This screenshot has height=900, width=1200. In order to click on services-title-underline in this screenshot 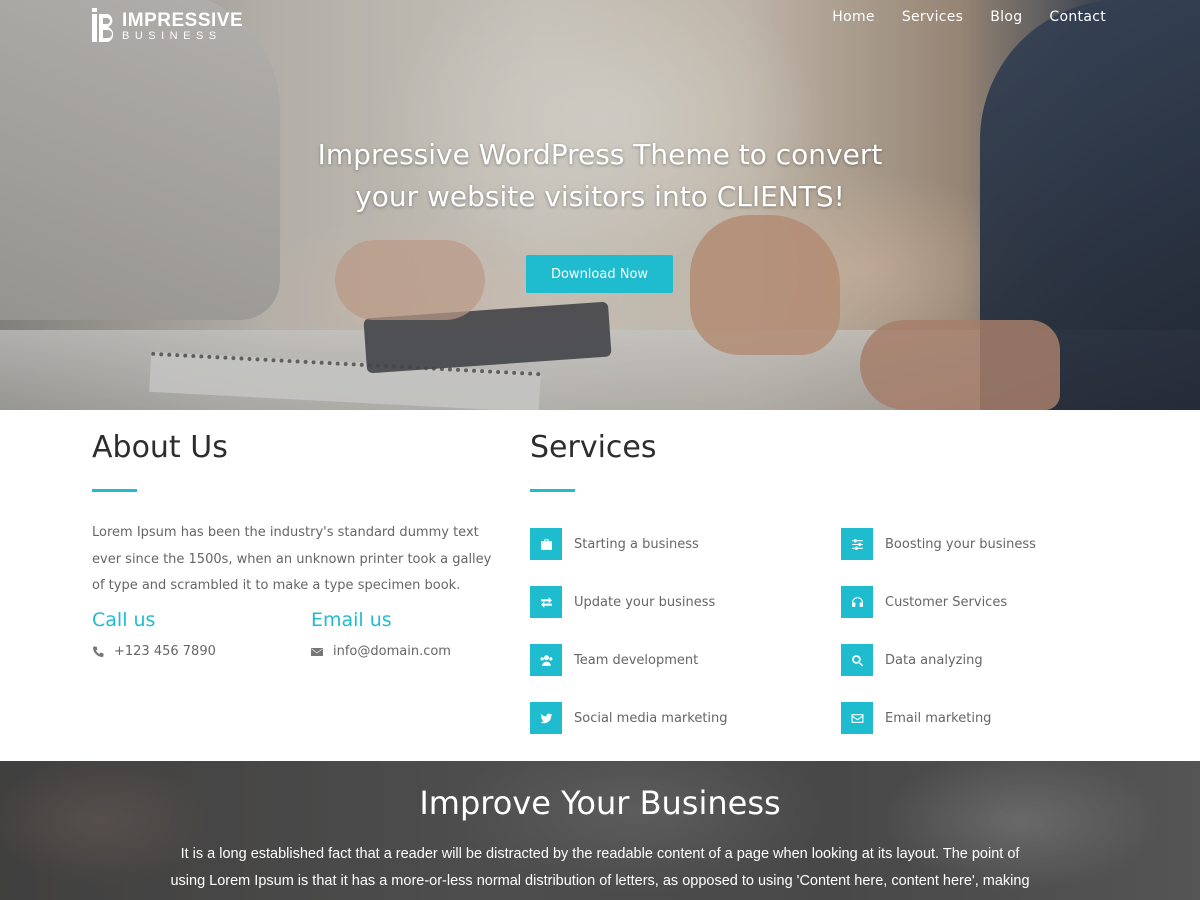, I will do `click(552, 490)`.